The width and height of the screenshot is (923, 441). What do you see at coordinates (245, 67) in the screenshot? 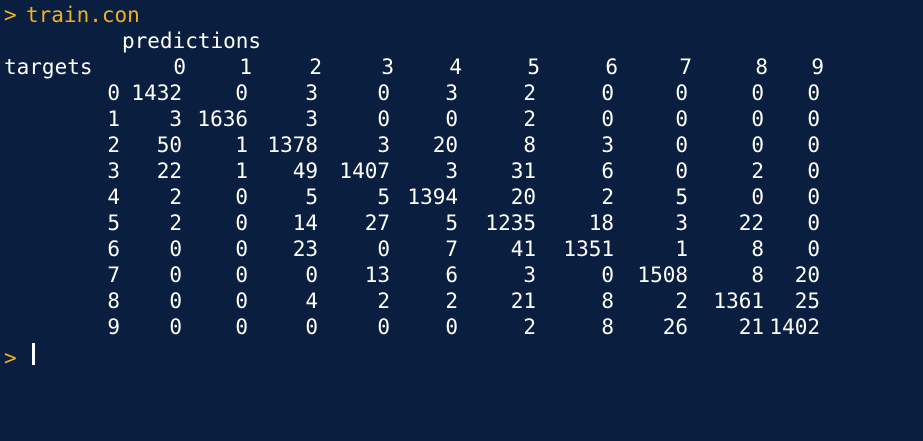
I see `column-header: 1` at bounding box center [245, 67].